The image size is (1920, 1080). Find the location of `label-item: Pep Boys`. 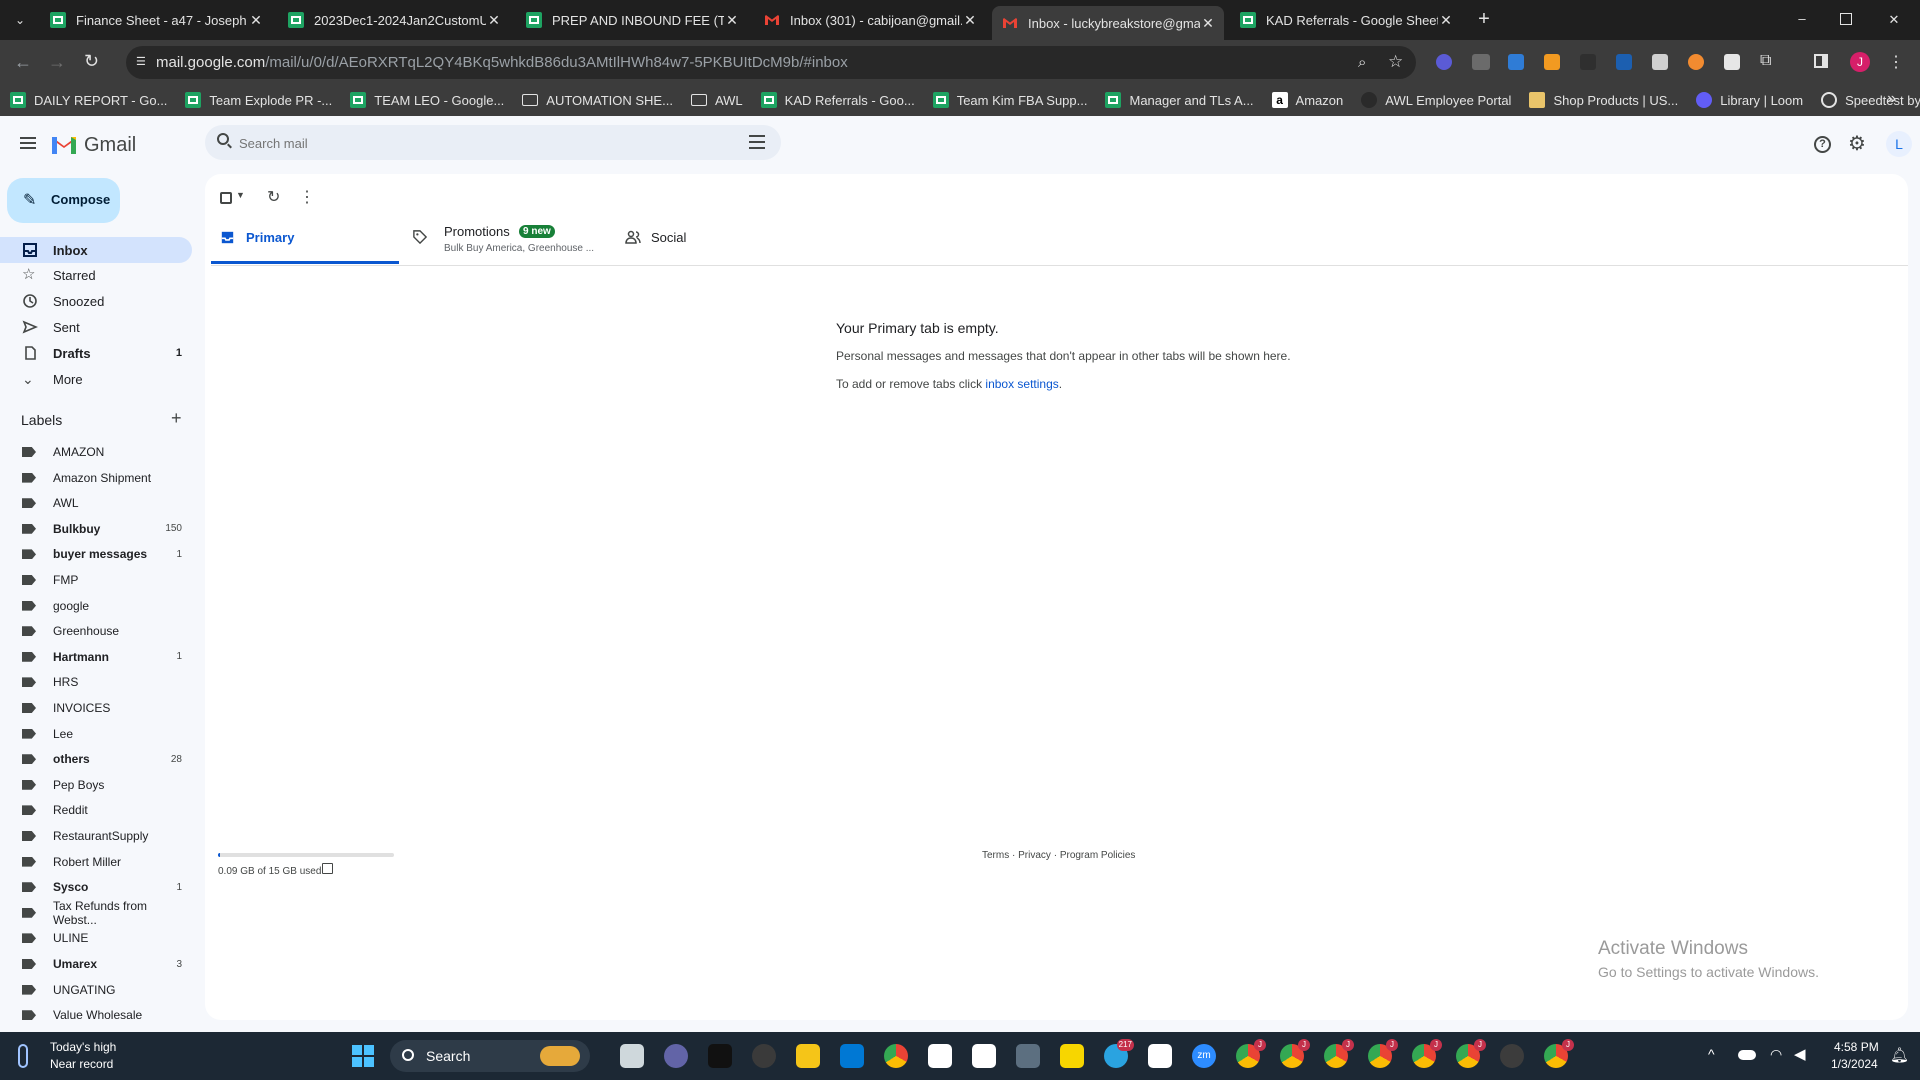

label-item: Pep Boys is located at coordinates (96, 785).